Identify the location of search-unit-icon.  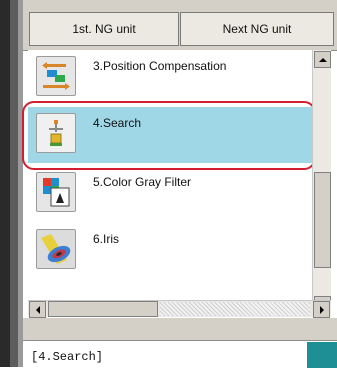
(56, 133).